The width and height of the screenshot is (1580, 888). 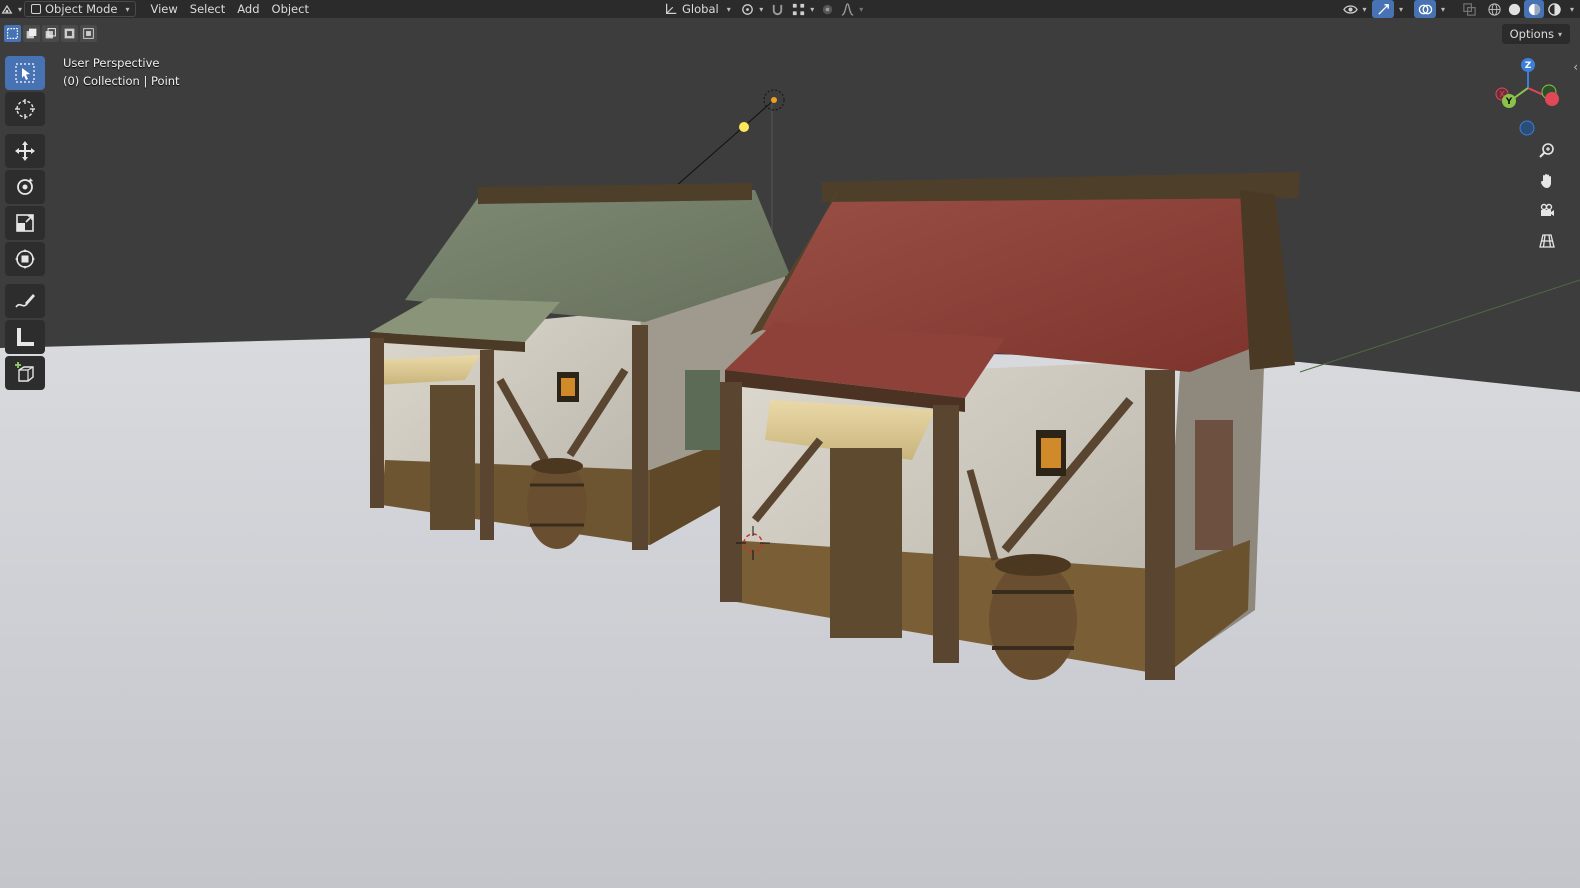 I want to click on tool-shelf, so click(x=26, y=223).